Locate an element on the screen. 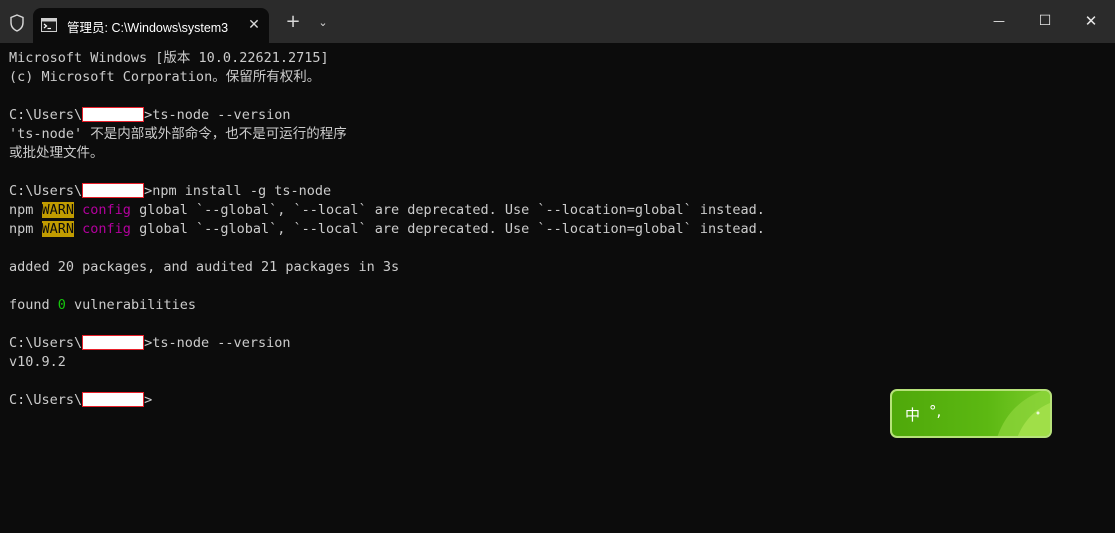  tab-title: 管理员: C:\Windows\system3 is located at coordinates (148, 28).